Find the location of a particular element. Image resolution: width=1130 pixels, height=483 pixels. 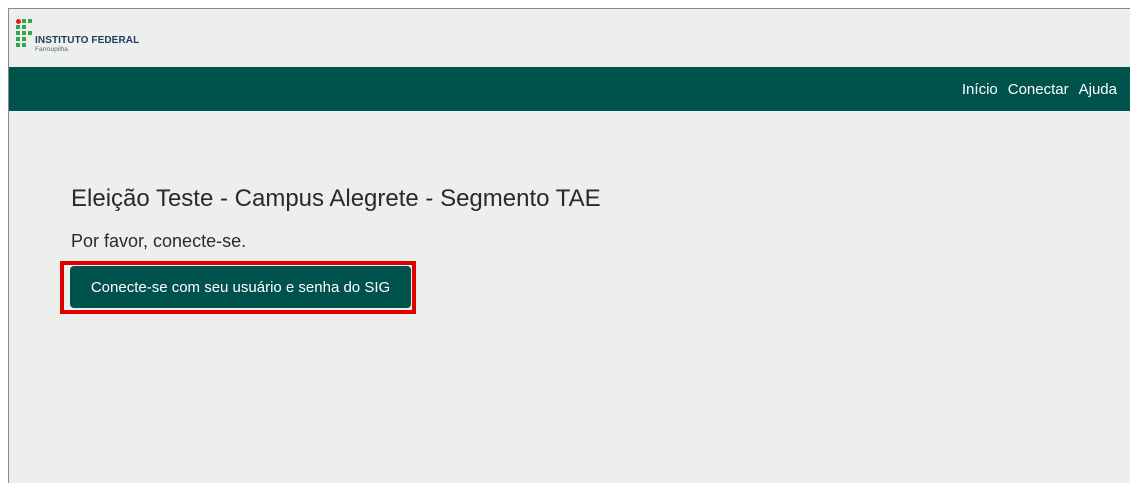

institution-logo: INSTITUTO FEDERAL Farroupilha is located at coordinates (77, 36).